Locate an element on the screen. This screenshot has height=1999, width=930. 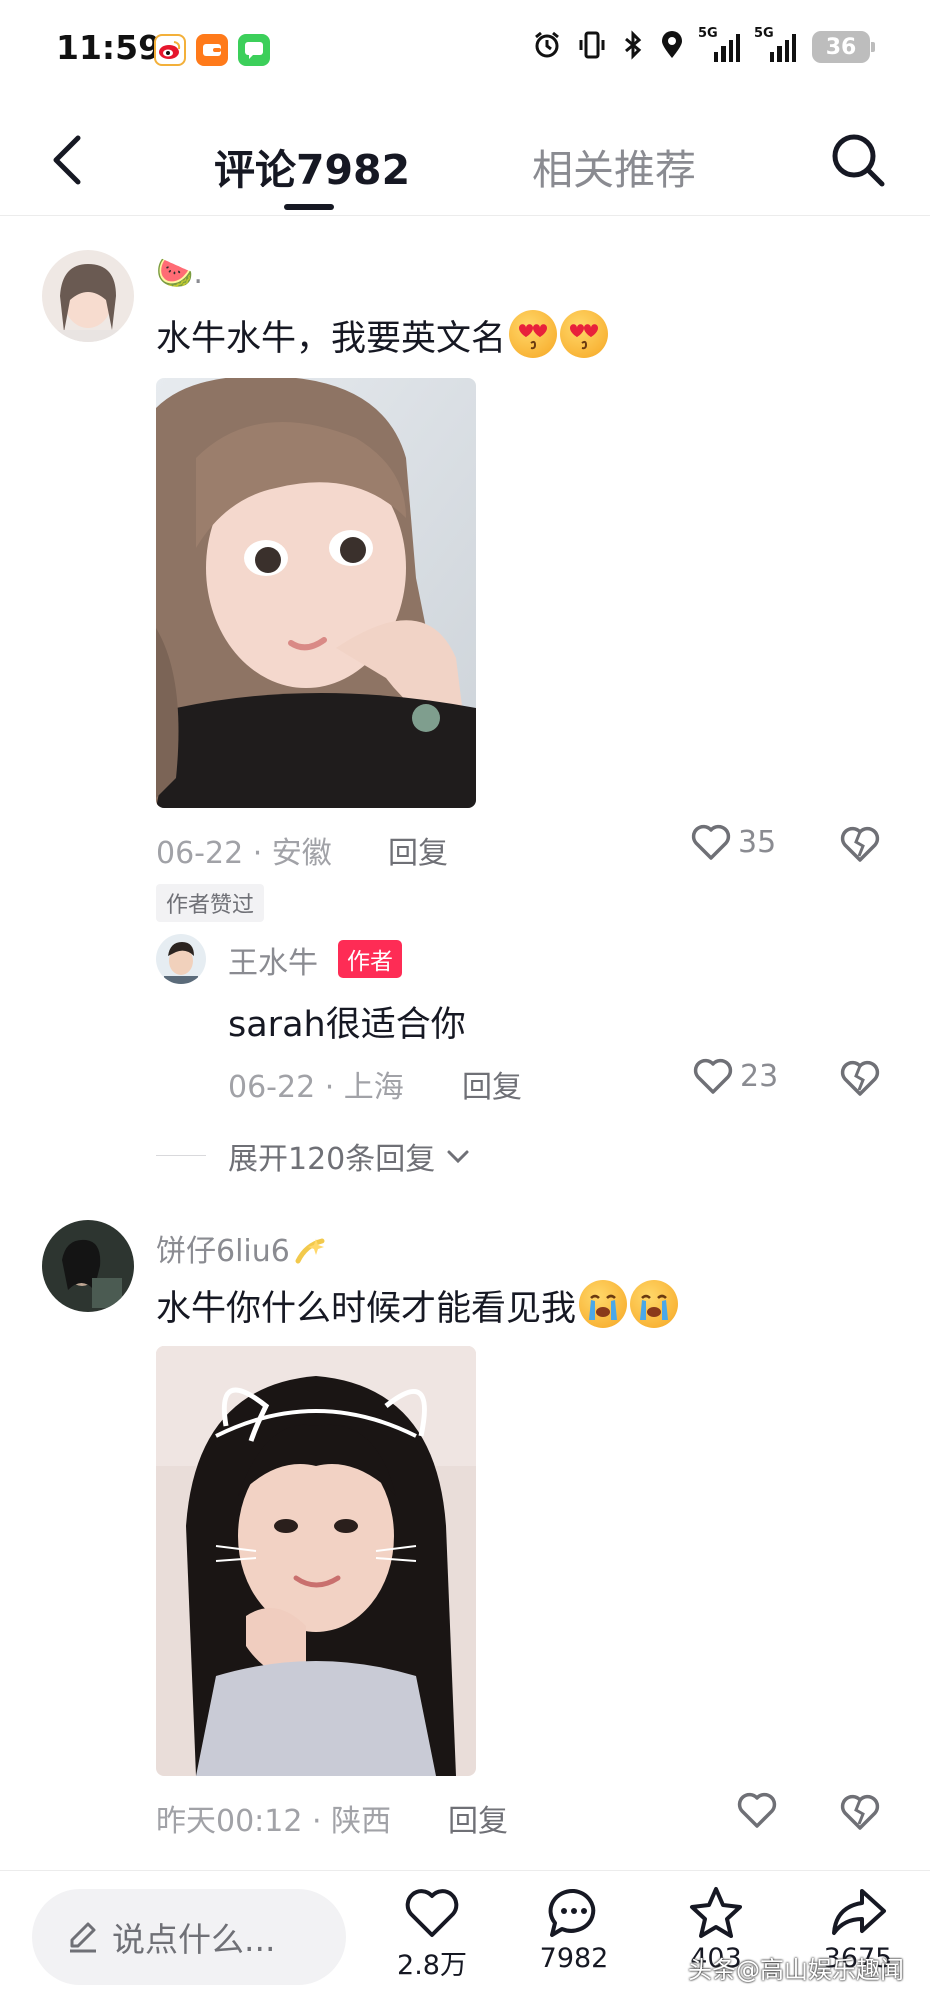
star-outline-icon is located at coordinates (716, 1912).